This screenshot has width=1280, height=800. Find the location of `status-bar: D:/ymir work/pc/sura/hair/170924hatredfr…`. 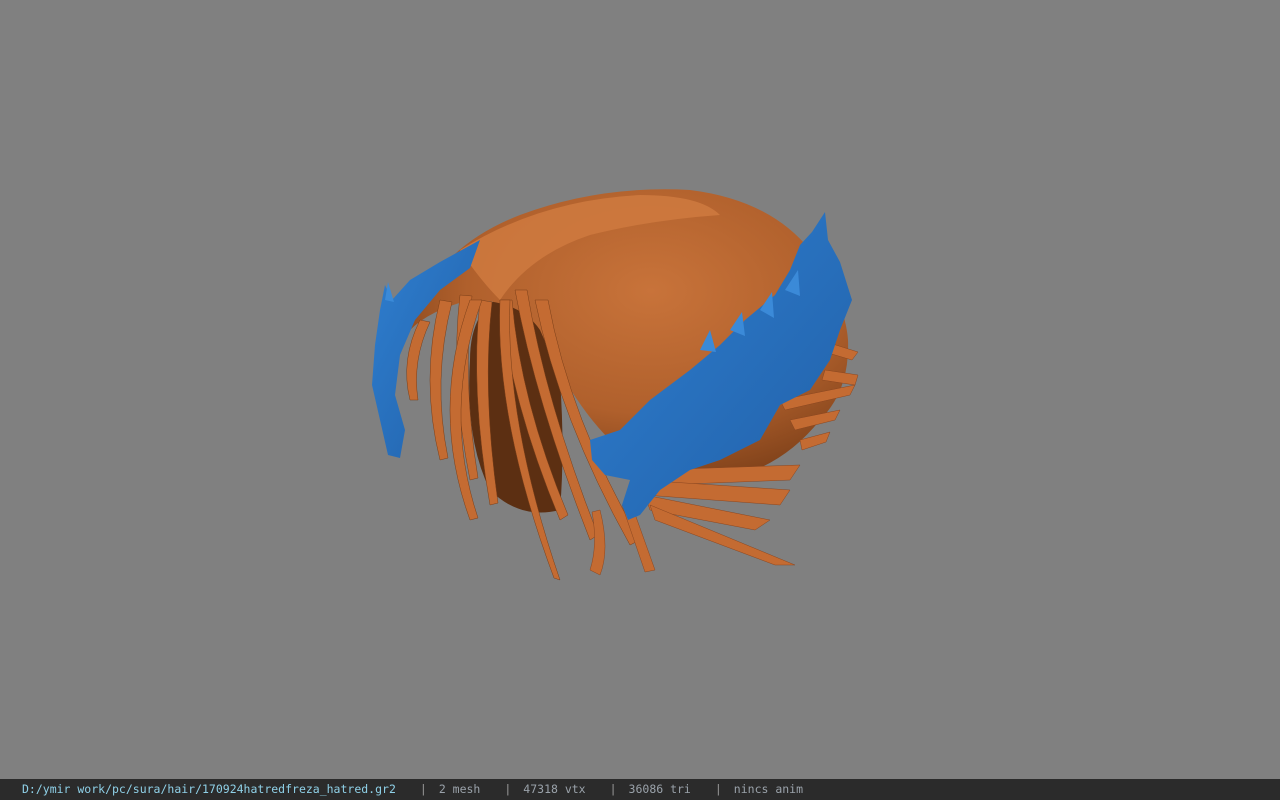

status-bar: D:/ymir work/pc/sura/hair/170924hatredfr… is located at coordinates (640, 789).